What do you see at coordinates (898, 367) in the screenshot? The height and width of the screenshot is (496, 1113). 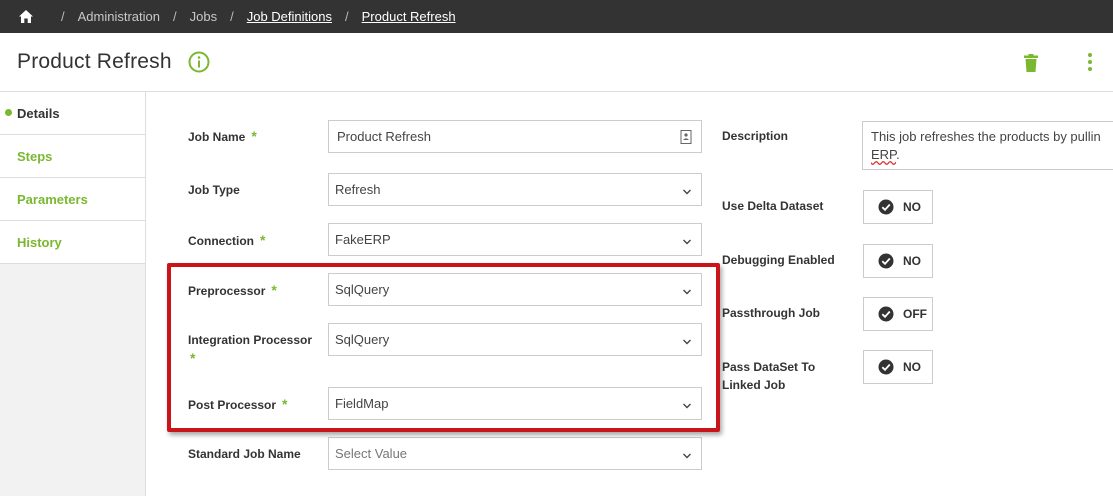 I see `pass-dataset-toggle: NO` at bounding box center [898, 367].